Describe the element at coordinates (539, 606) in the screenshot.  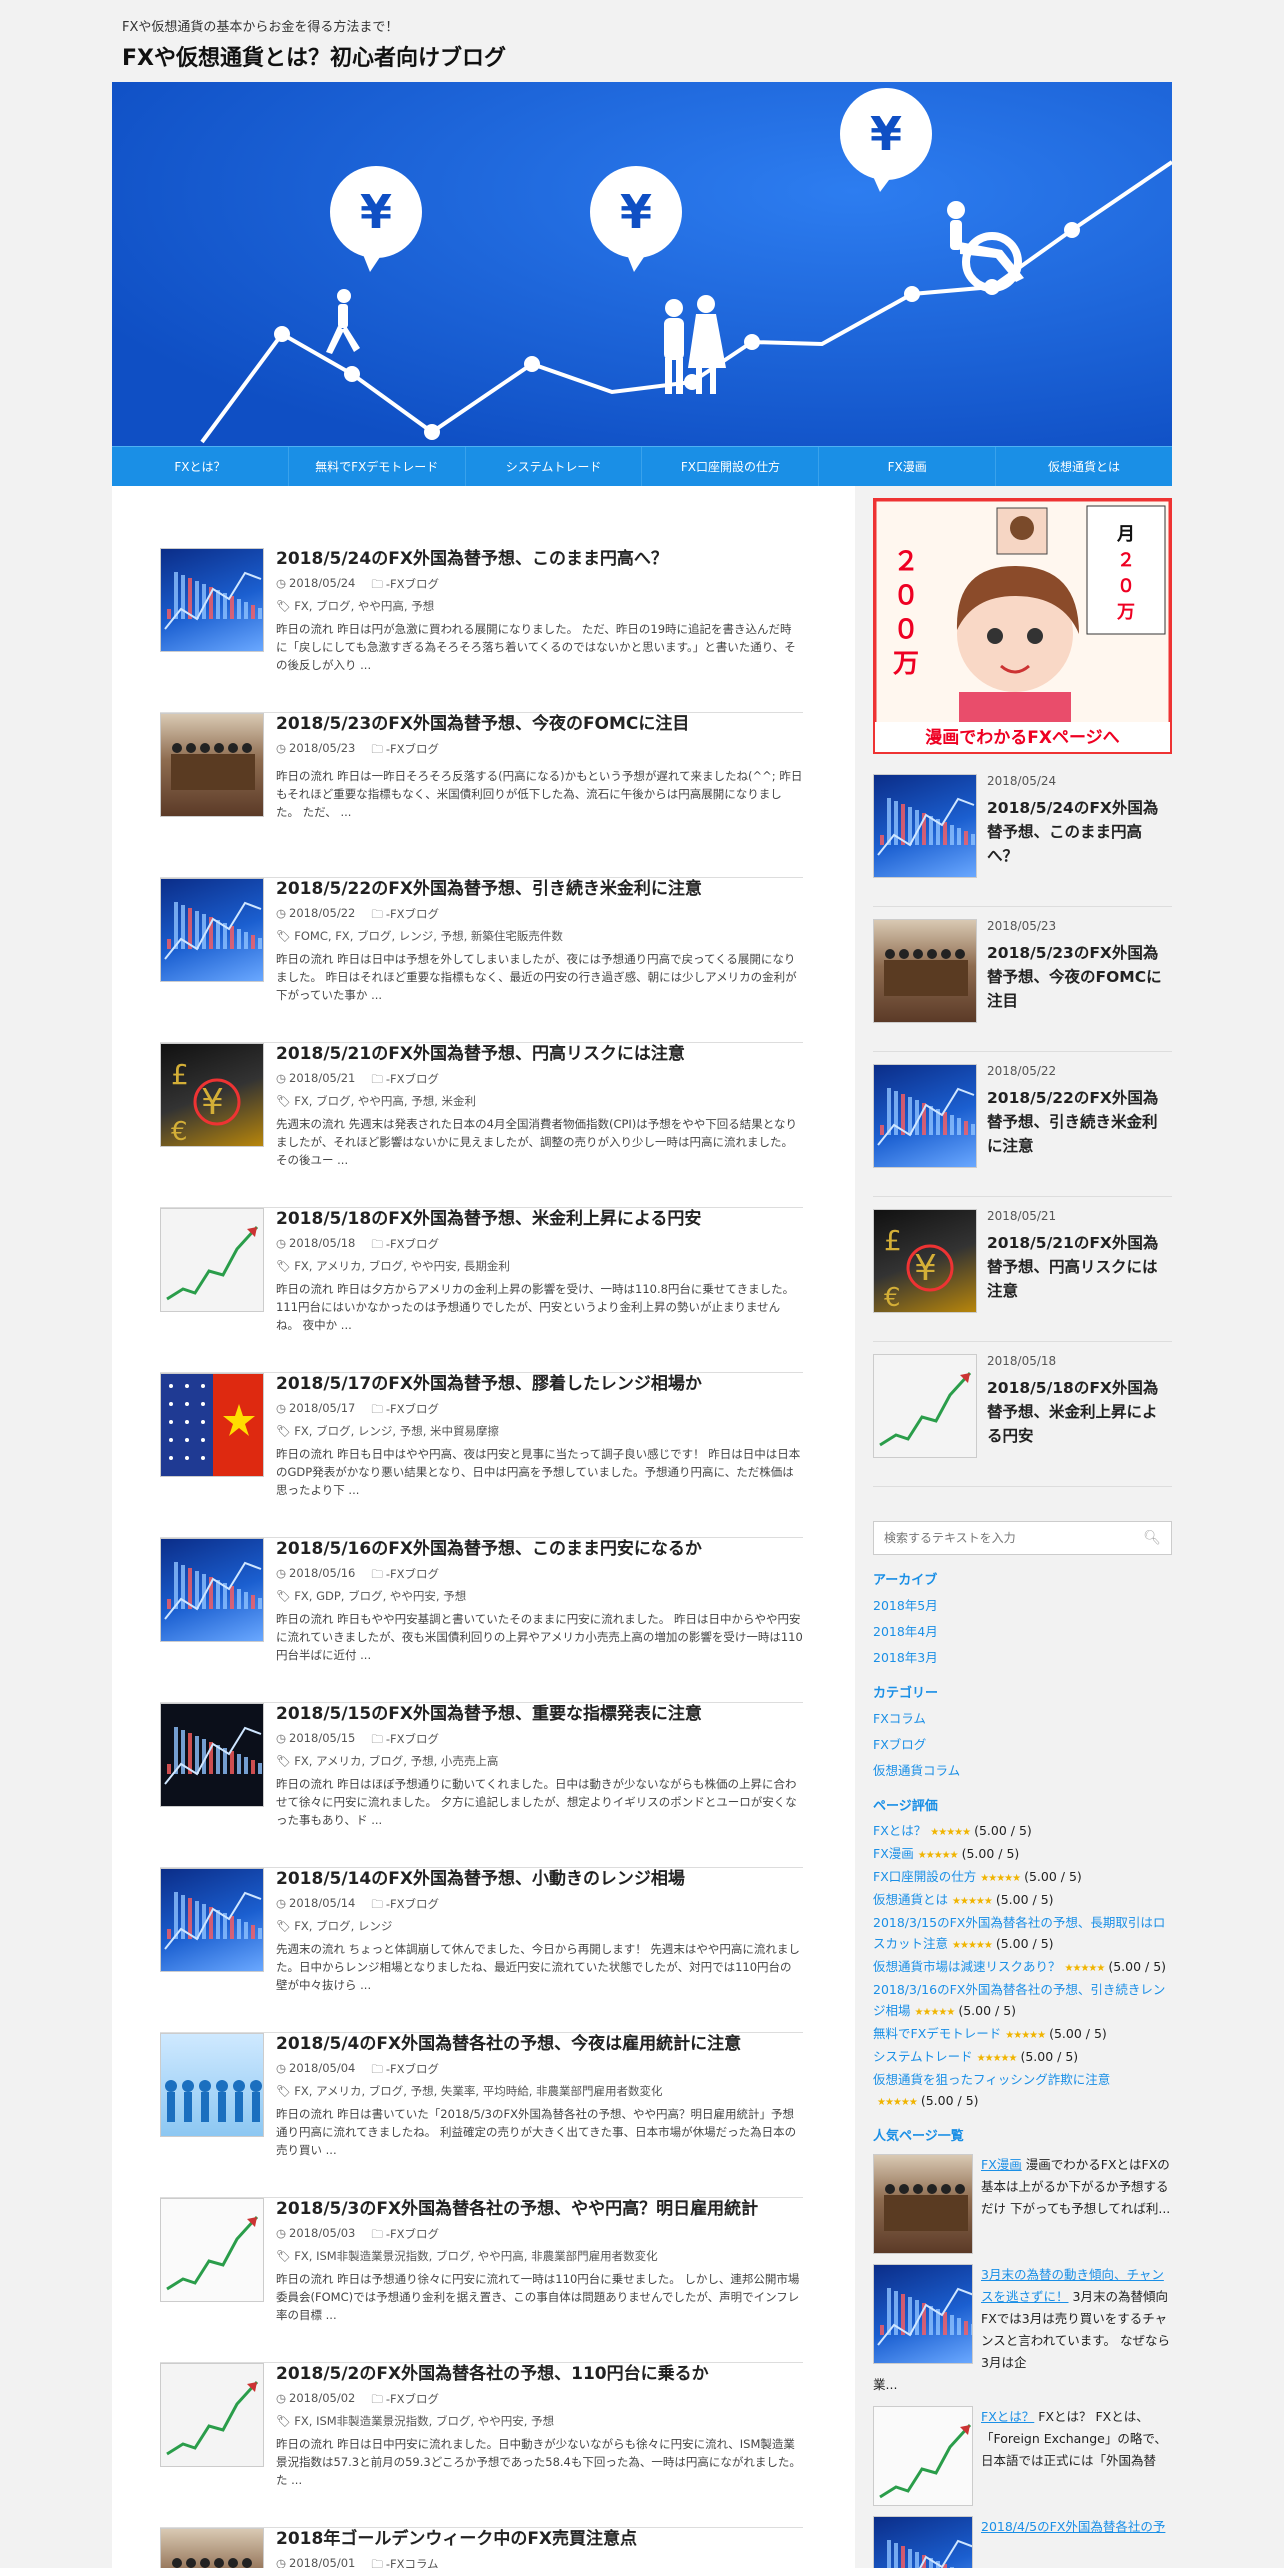
I see `post-tags: 🏷︎ FX, ブログ, やや円高, 予想` at that location.